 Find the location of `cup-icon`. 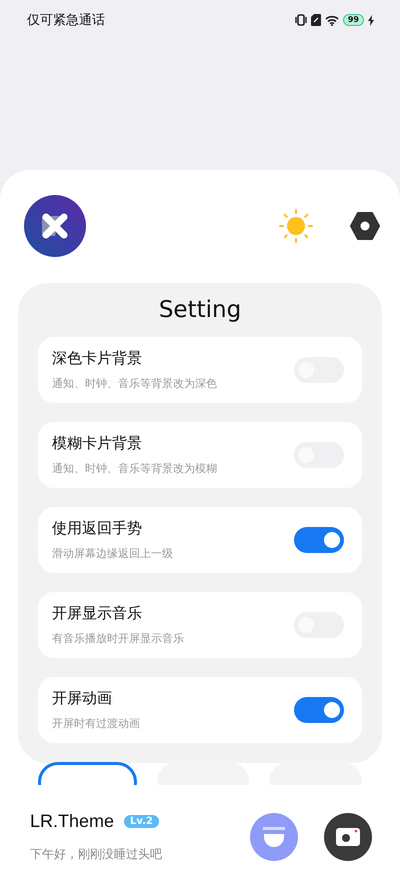

cup-icon is located at coordinates (274, 837).